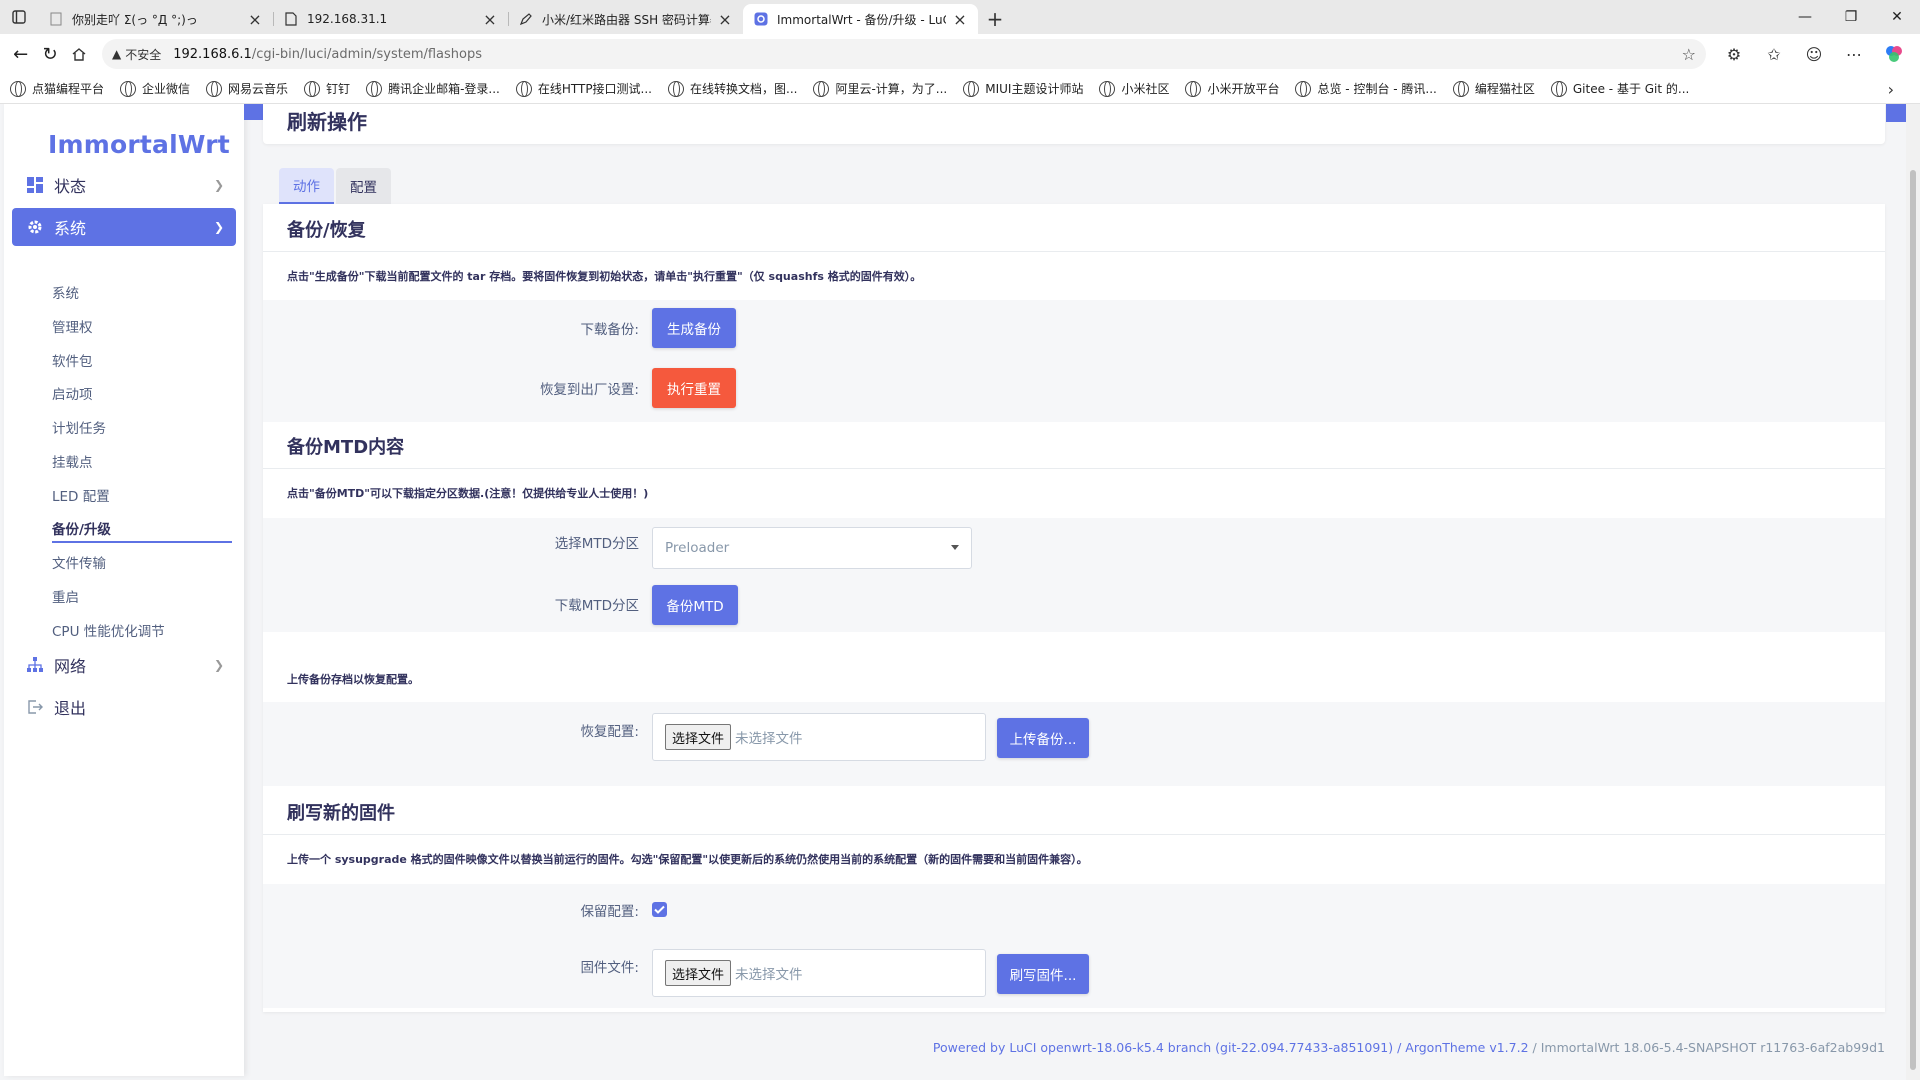 This screenshot has width=1920, height=1080. Describe the element at coordinates (79, 54) in the screenshot. I see `home-icon` at that location.